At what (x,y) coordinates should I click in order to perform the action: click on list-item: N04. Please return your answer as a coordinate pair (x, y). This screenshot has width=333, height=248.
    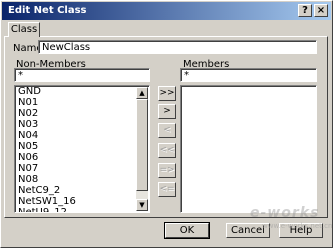
    Looking at the image, I should click on (82, 135).